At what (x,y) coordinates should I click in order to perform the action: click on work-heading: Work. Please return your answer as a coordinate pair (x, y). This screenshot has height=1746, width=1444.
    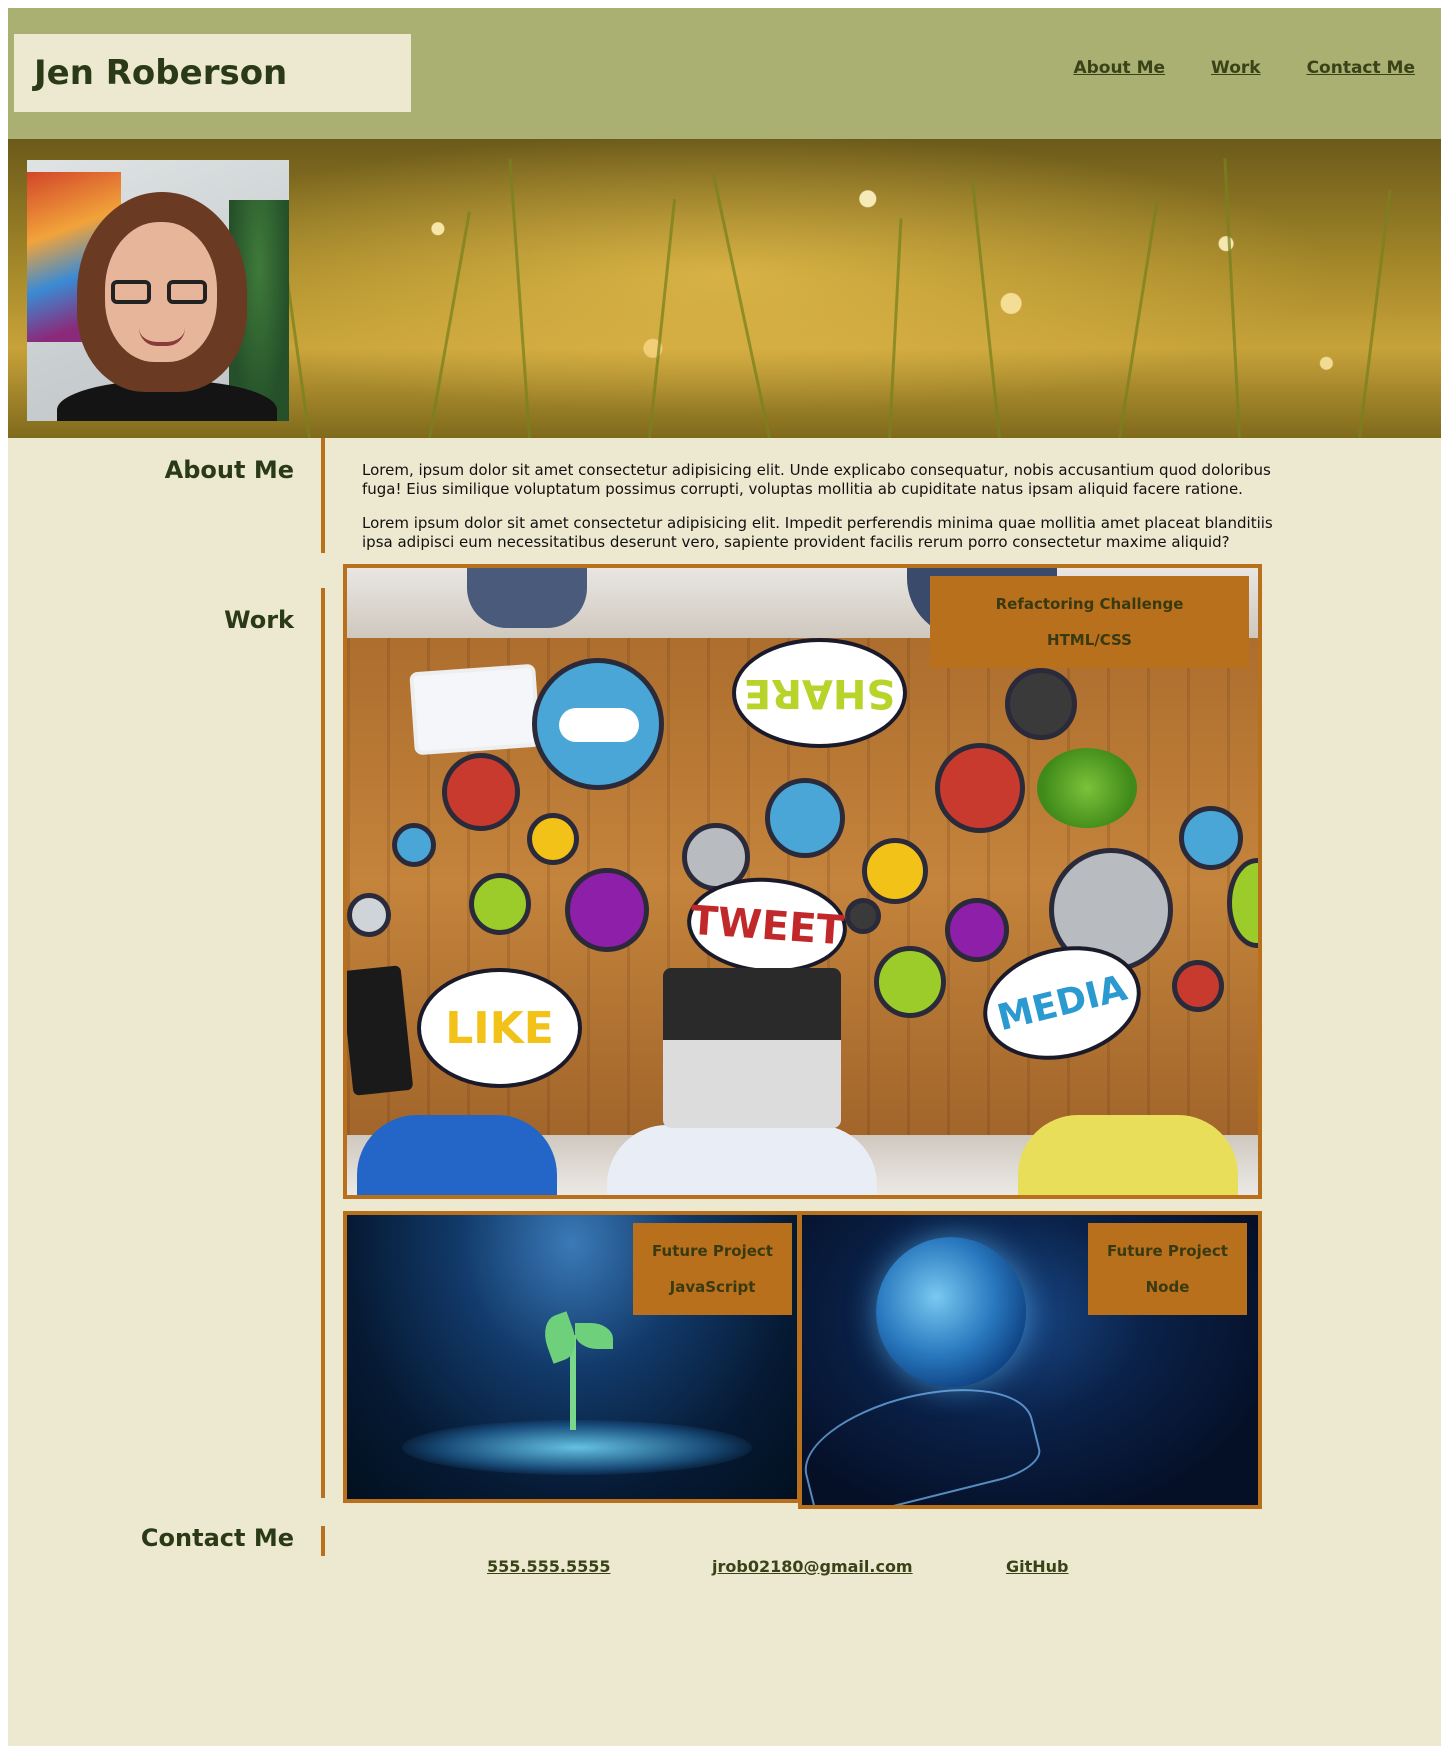
    Looking at the image, I should click on (259, 620).